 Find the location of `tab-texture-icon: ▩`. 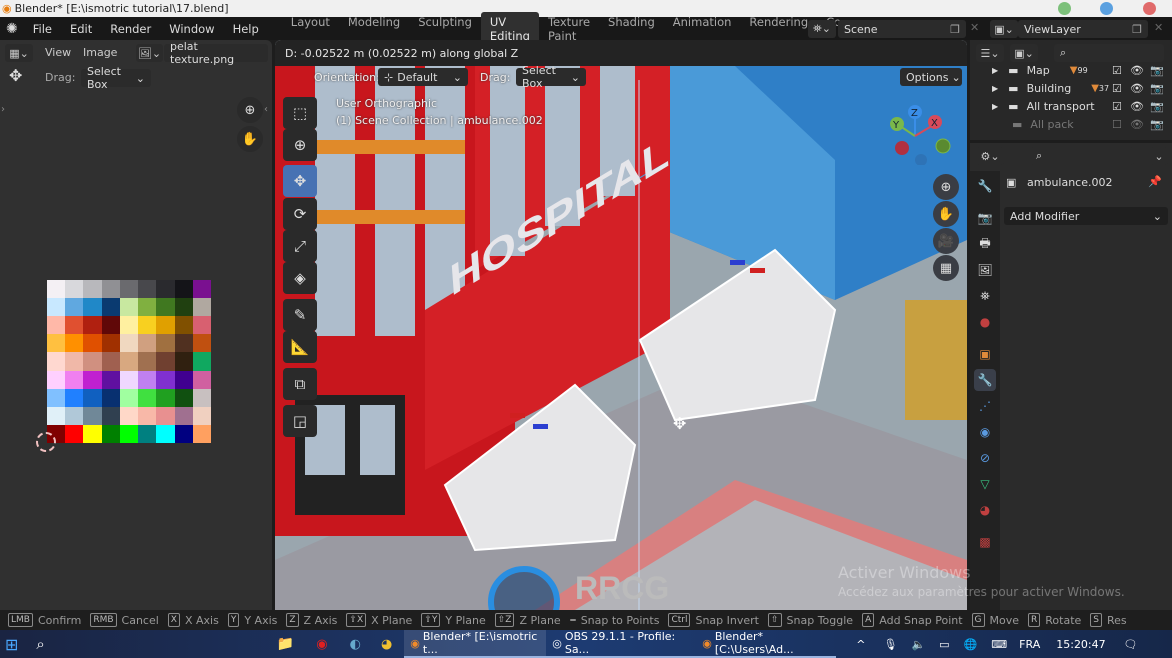

tab-texture-icon: ▩ is located at coordinates (985, 542).